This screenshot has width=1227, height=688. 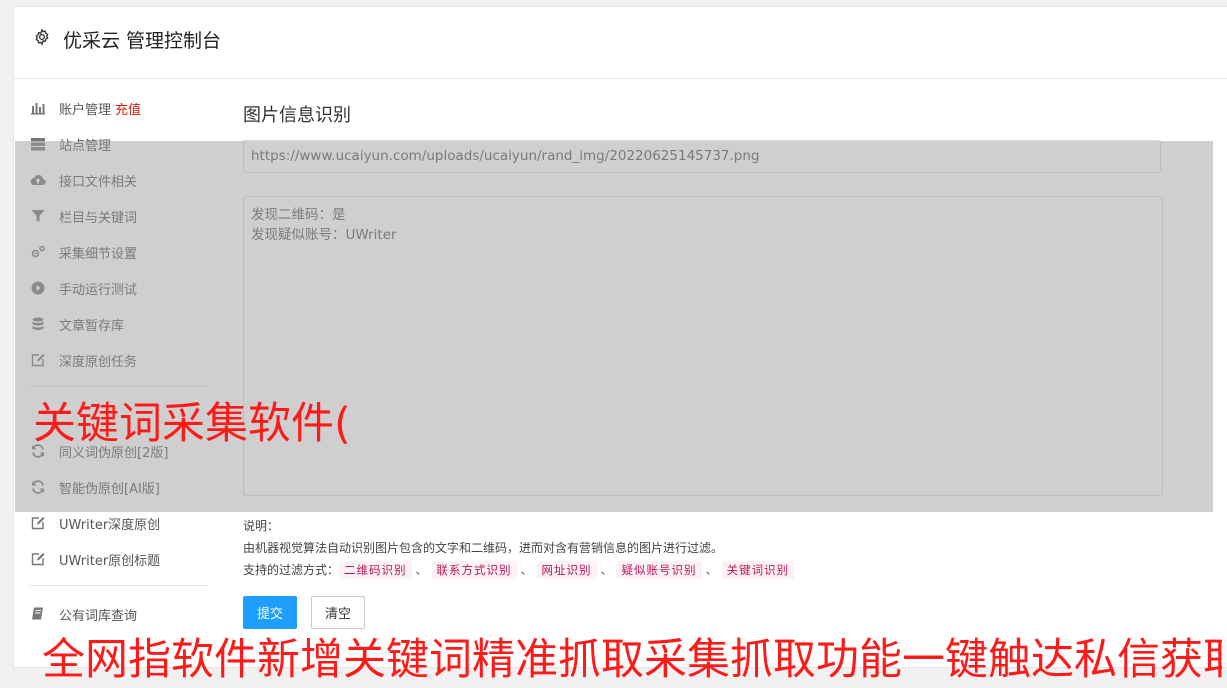 I want to click on filter-tag-url: 网址识别, so click(x=566, y=570).